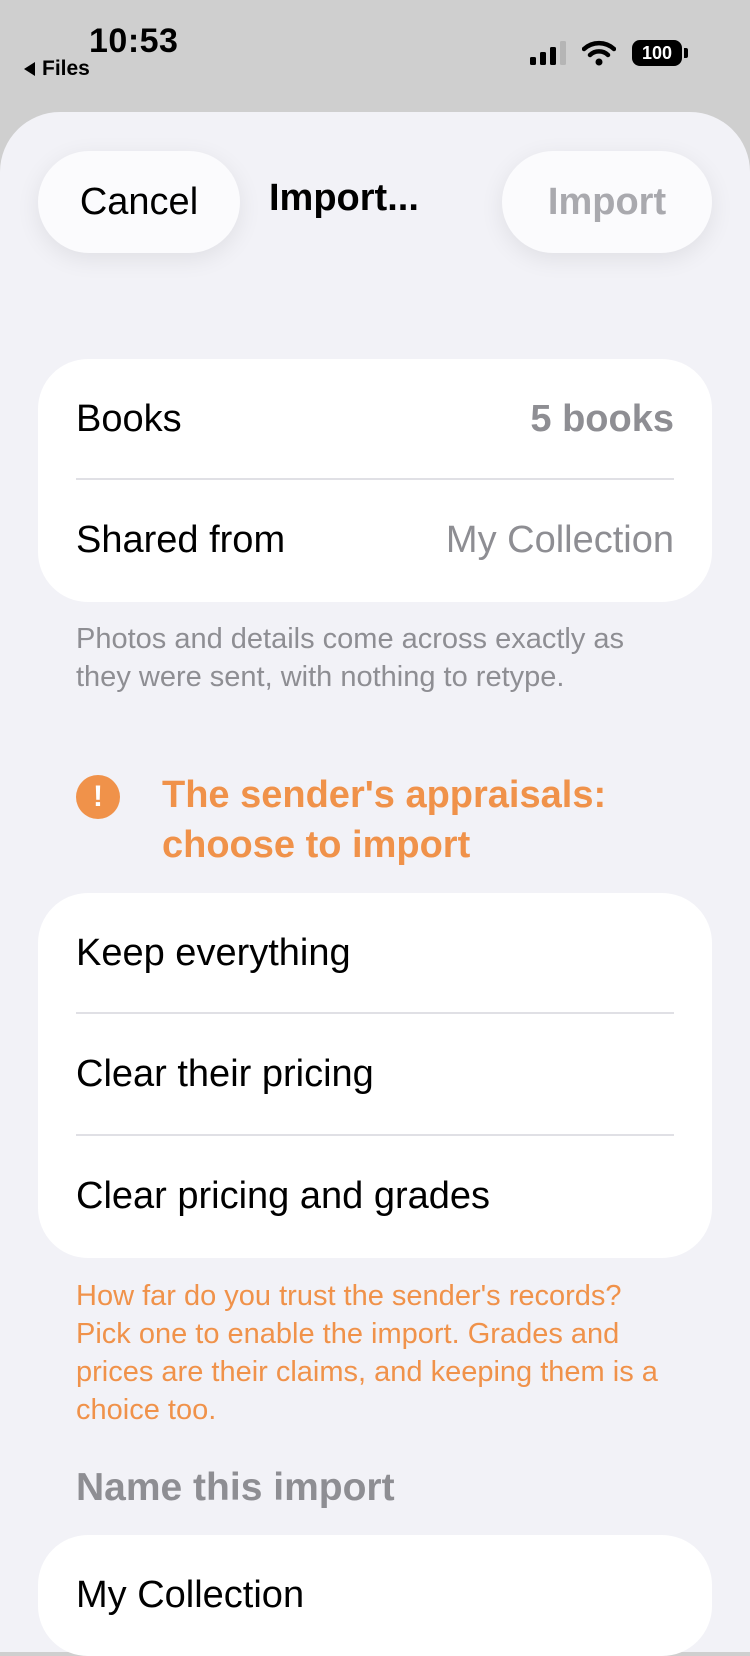  Describe the element at coordinates (375, 55) in the screenshot. I see `status-bar: 10:53 Files 100` at that location.